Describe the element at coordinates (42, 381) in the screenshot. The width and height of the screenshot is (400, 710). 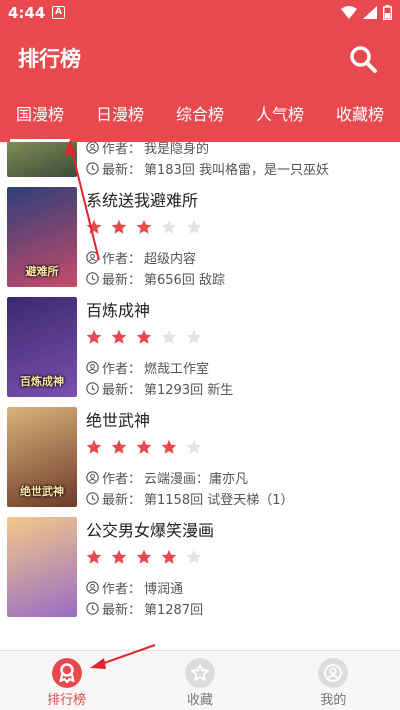
I see `cover-title-text: 百炼成神` at that location.